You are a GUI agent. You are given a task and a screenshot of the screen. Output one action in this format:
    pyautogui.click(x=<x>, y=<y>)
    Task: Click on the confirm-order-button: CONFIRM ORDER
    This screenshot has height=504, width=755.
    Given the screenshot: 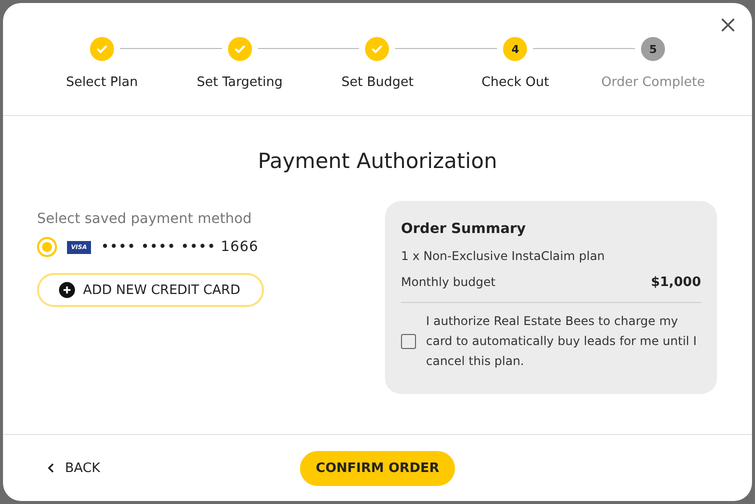 What is the action you would take?
    pyautogui.click(x=378, y=468)
    